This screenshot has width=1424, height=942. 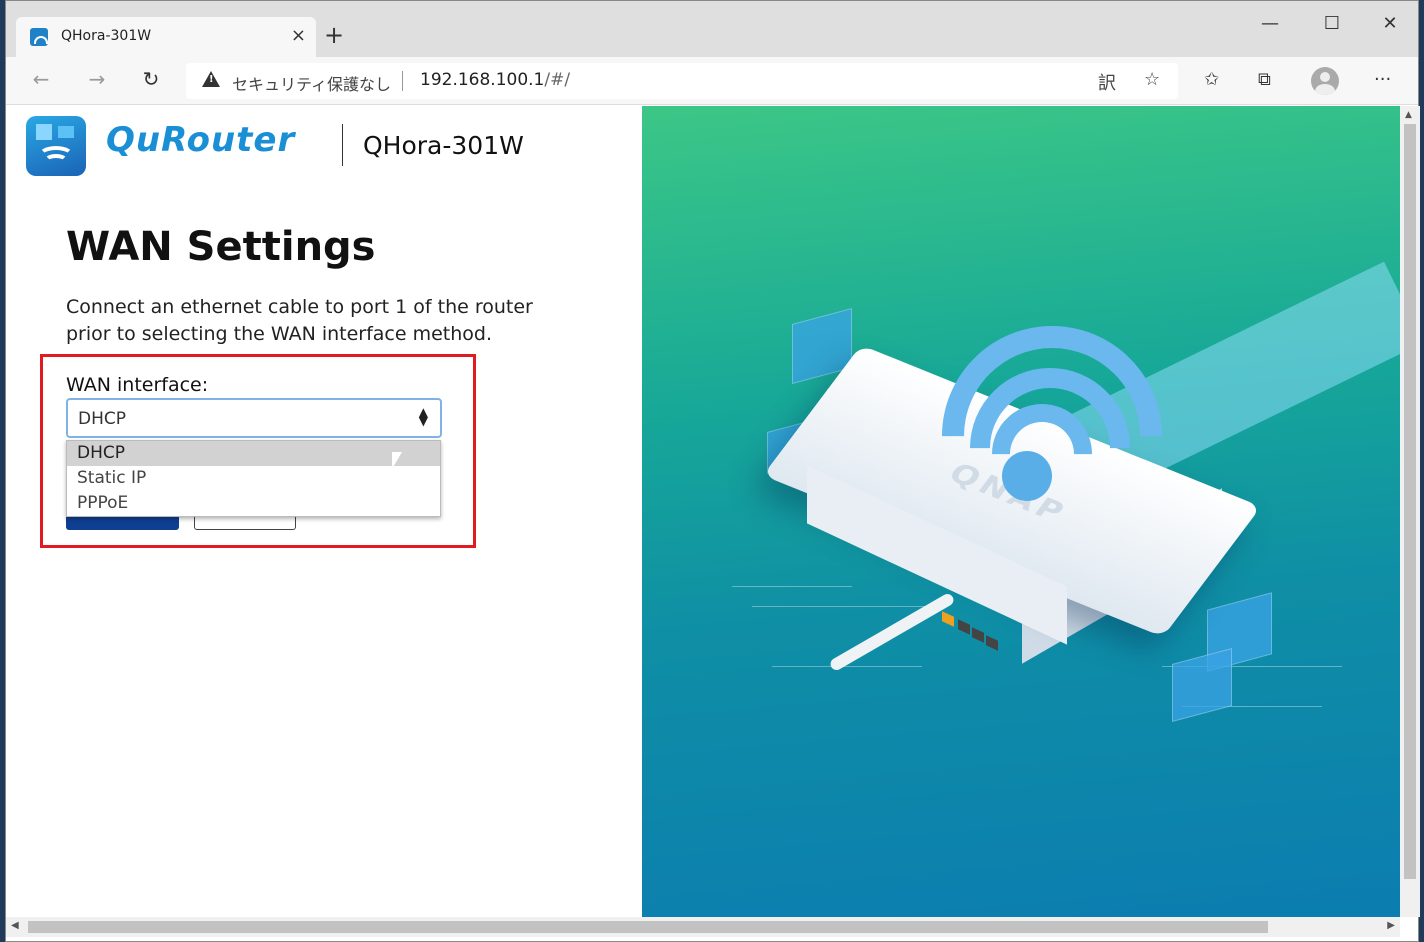 I want to click on option-pppoe: PPPoE, so click(x=253, y=503).